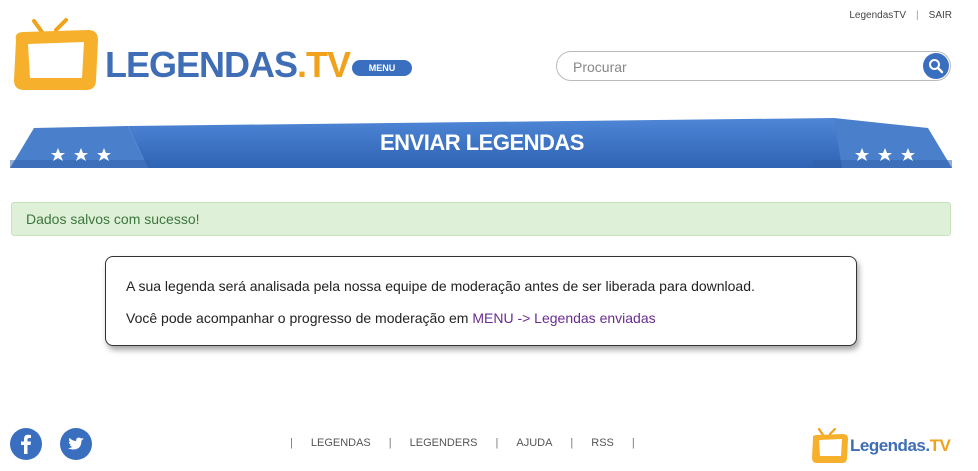 The width and height of the screenshot is (978, 471). I want to click on search-button, so click(936, 66).